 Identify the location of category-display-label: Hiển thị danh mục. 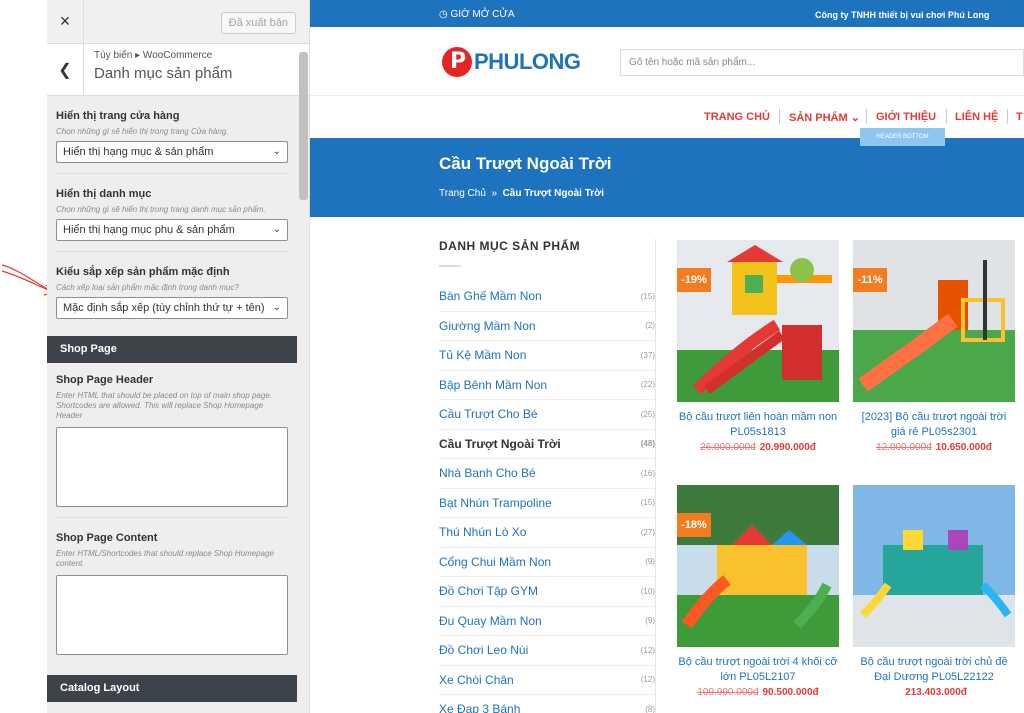
(104, 194).